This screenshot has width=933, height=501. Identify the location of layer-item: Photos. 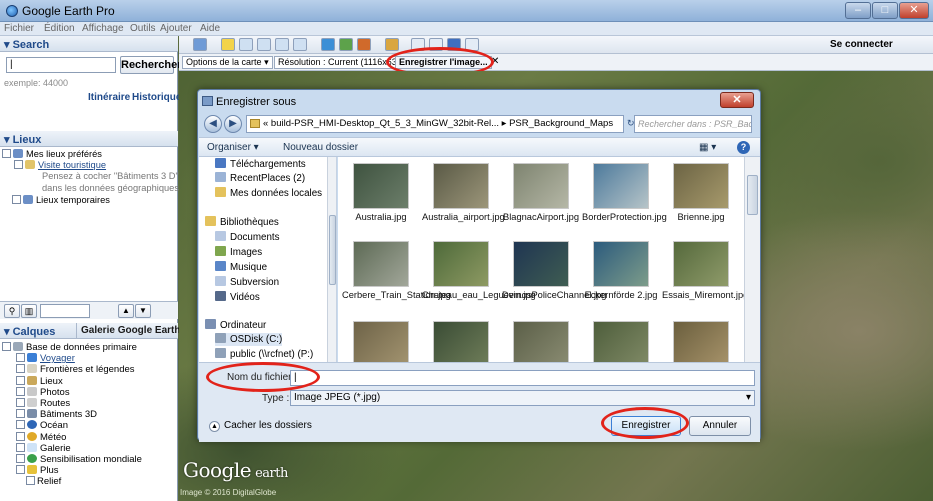
(72, 392).